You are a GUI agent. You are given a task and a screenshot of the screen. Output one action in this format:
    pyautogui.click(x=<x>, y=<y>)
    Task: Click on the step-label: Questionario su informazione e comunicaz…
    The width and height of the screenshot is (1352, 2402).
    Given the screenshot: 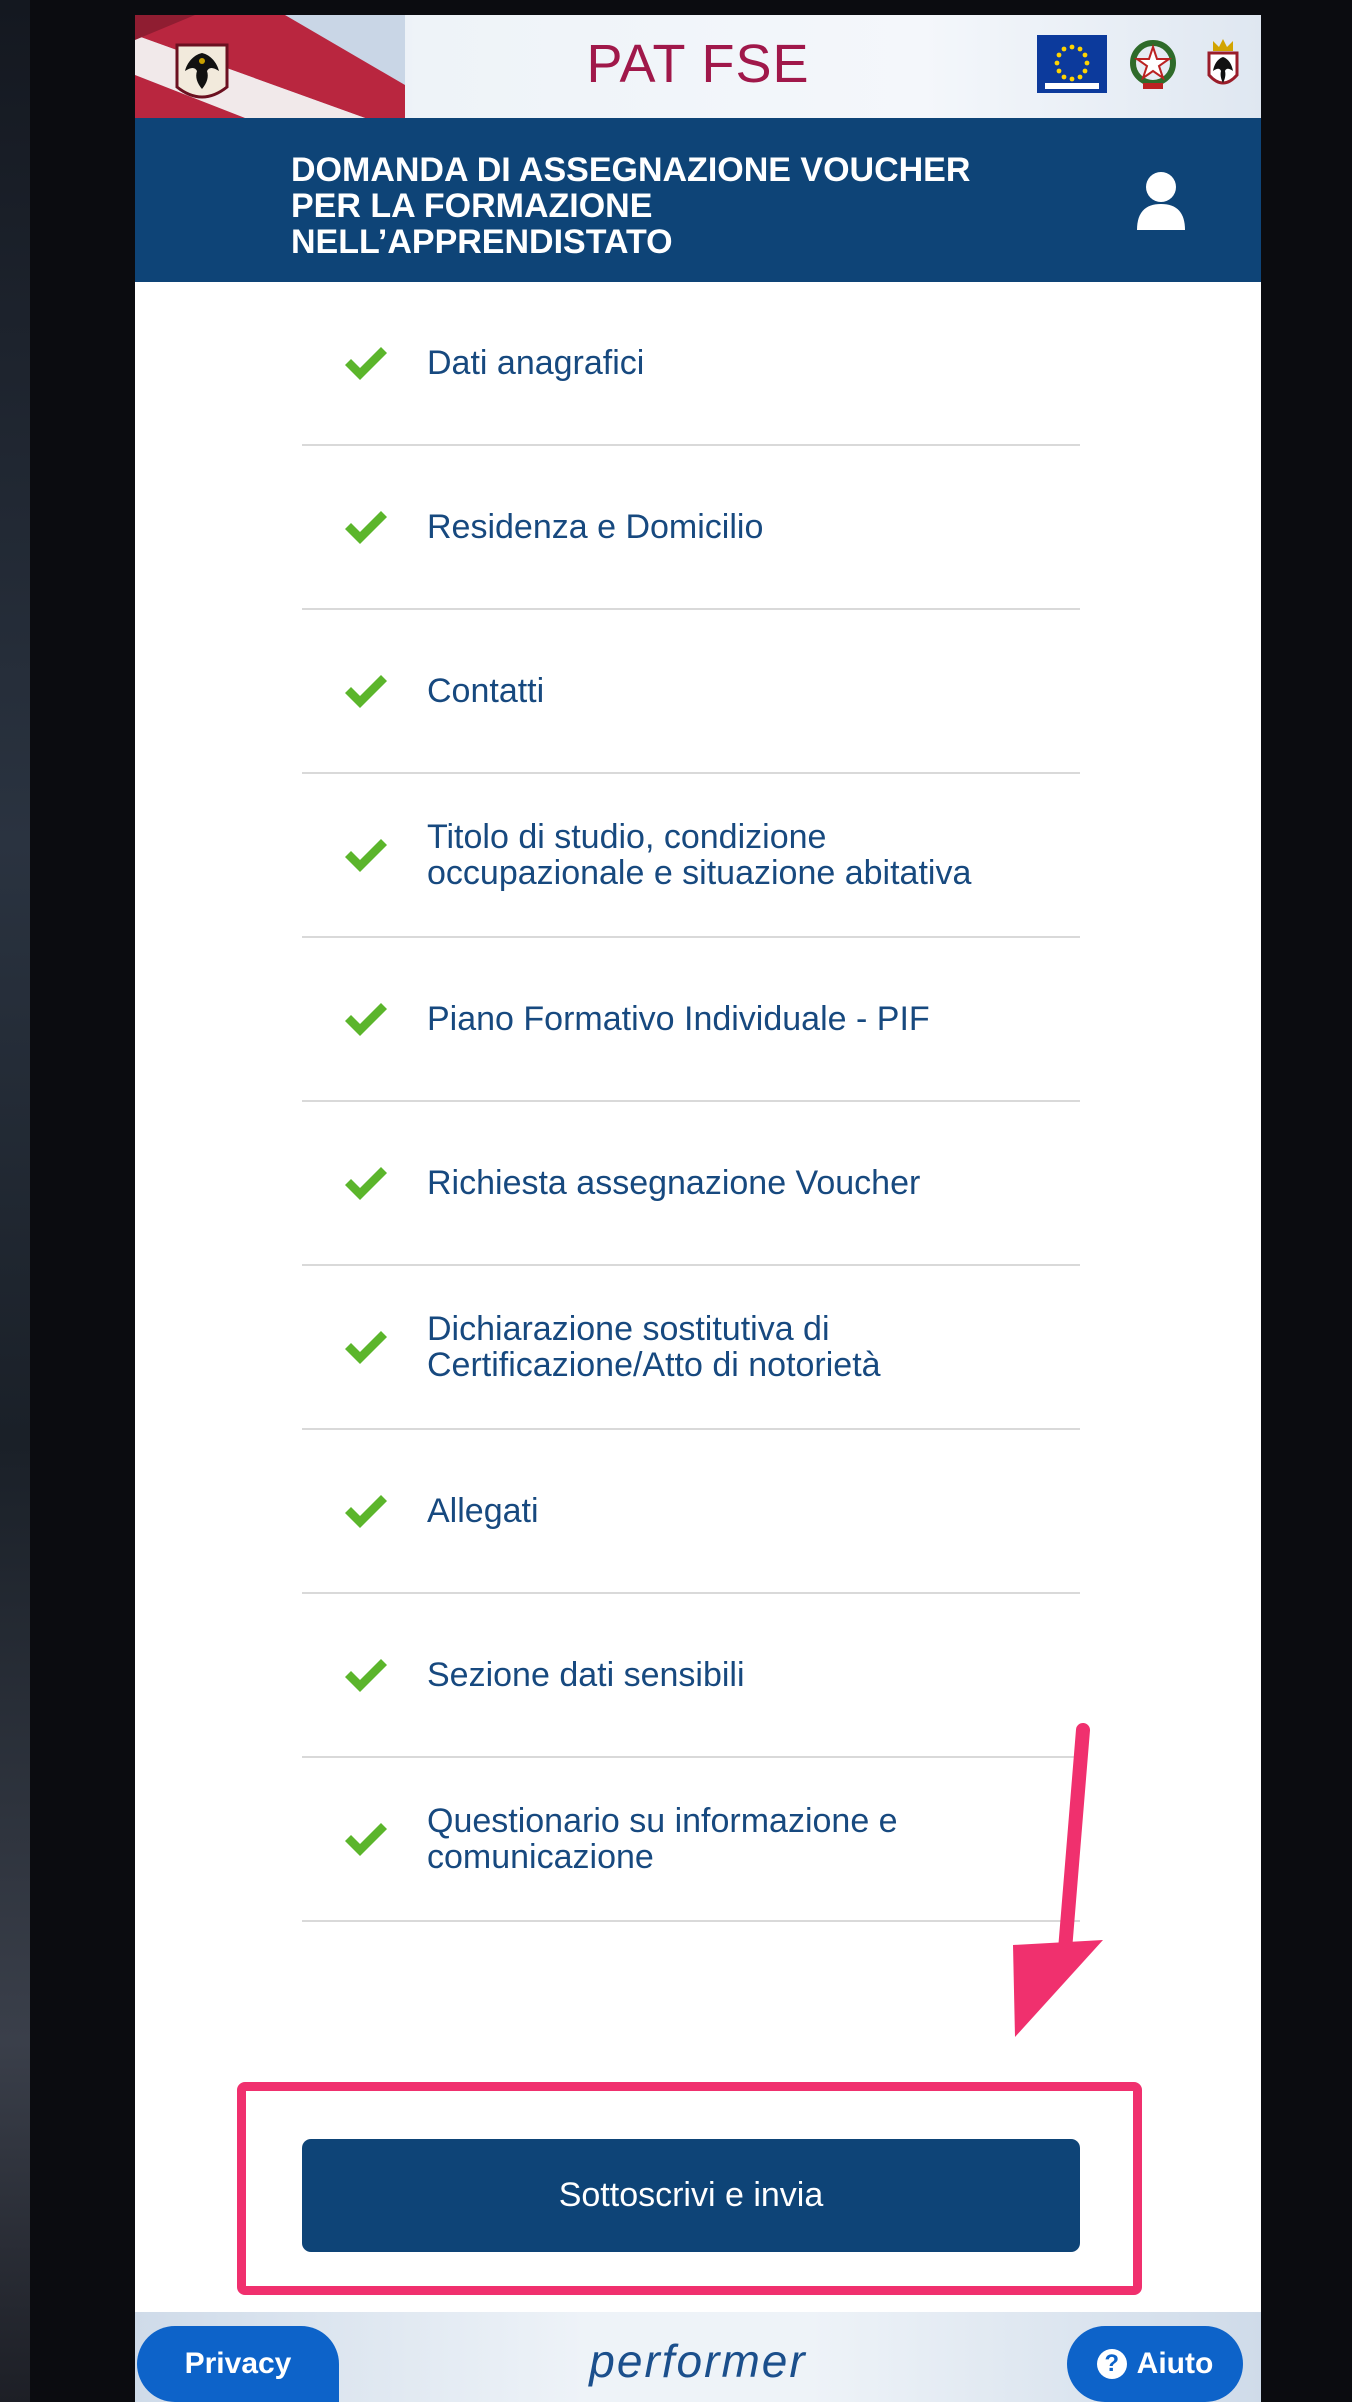 What is the action you would take?
    pyautogui.click(x=662, y=1839)
    